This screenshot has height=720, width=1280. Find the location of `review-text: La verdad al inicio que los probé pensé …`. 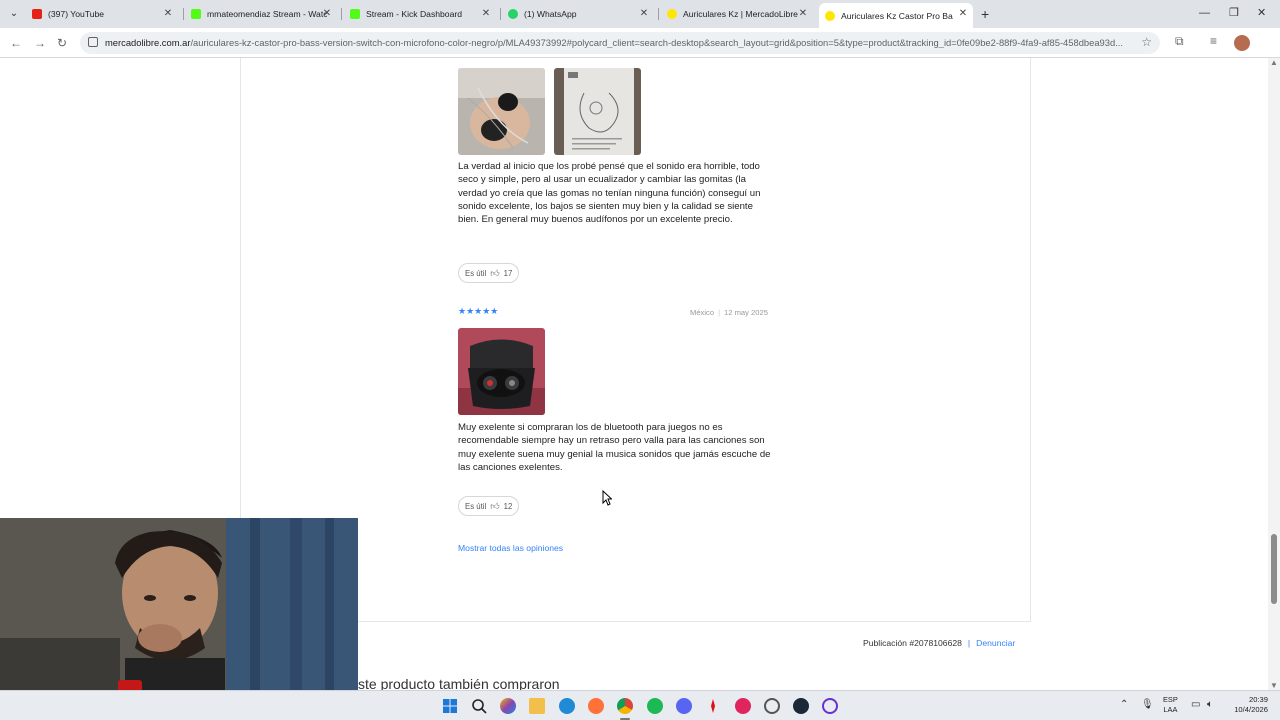

review-text: La verdad al inicio que los probé pensé … is located at coordinates (609, 193).